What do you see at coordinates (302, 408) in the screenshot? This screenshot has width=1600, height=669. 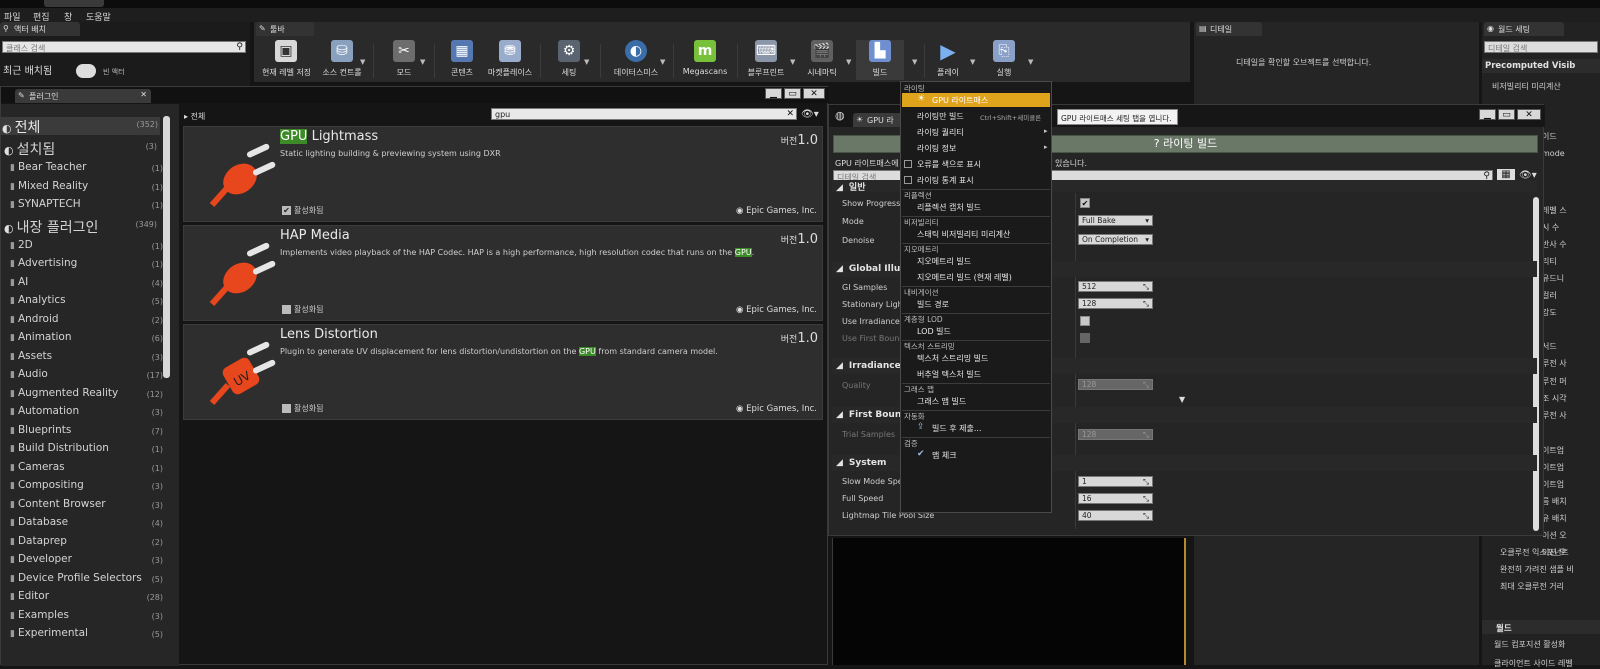 I see `plugin-enabled-checkbox: 활성화됨` at bounding box center [302, 408].